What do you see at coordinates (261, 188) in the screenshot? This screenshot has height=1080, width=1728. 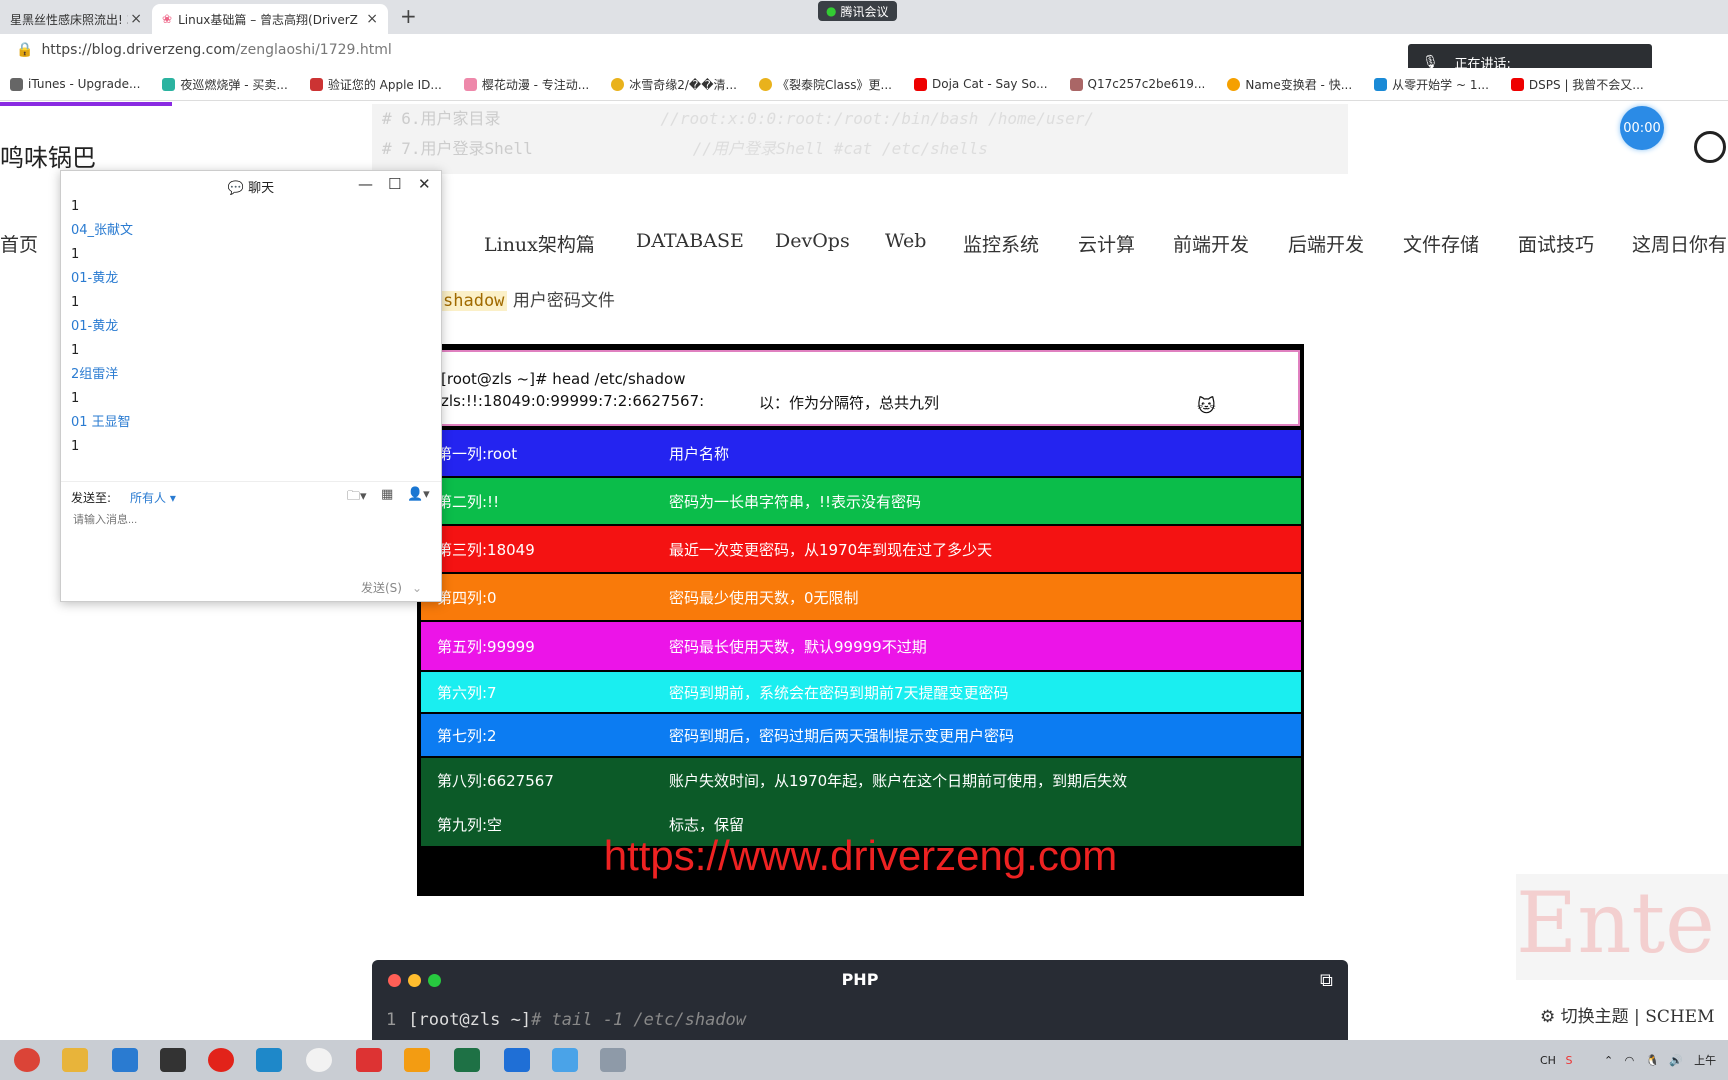 I see `chat-title-label: 聊天` at bounding box center [261, 188].